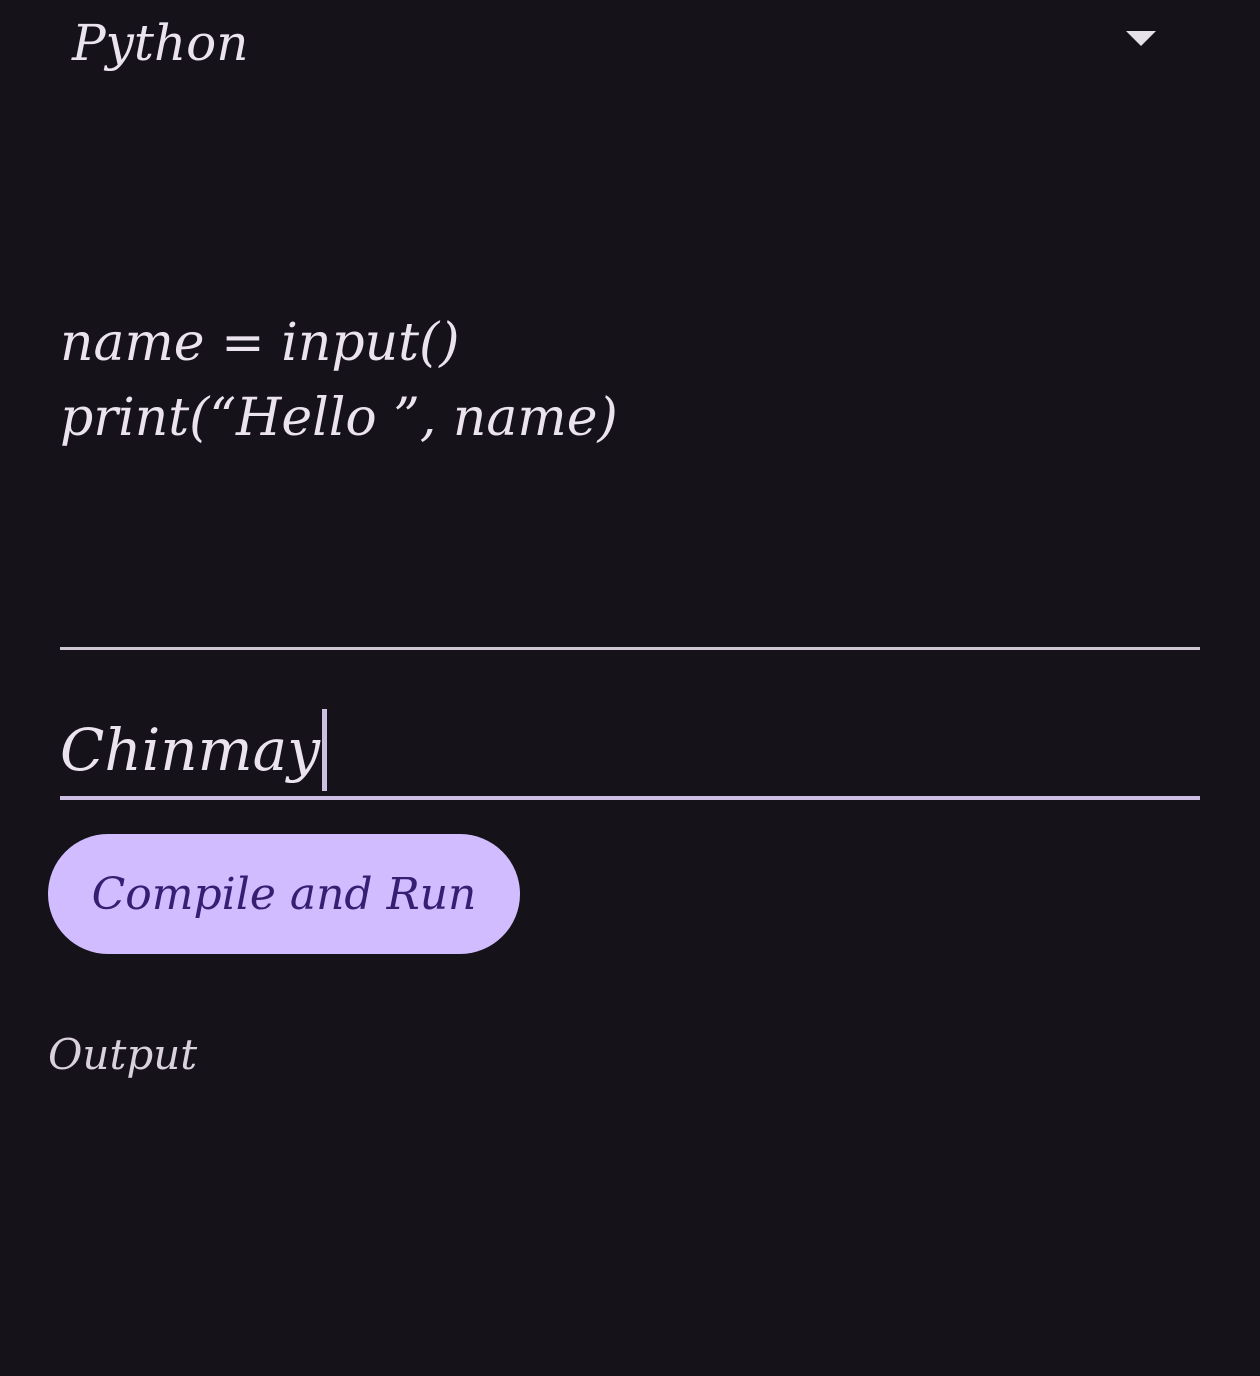 The image size is (1260, 1376). What do you see at coordinates (1141, 38) in the screenshot?
I see `dropdown-triangle-icon` at bounding box center [1141, 38].